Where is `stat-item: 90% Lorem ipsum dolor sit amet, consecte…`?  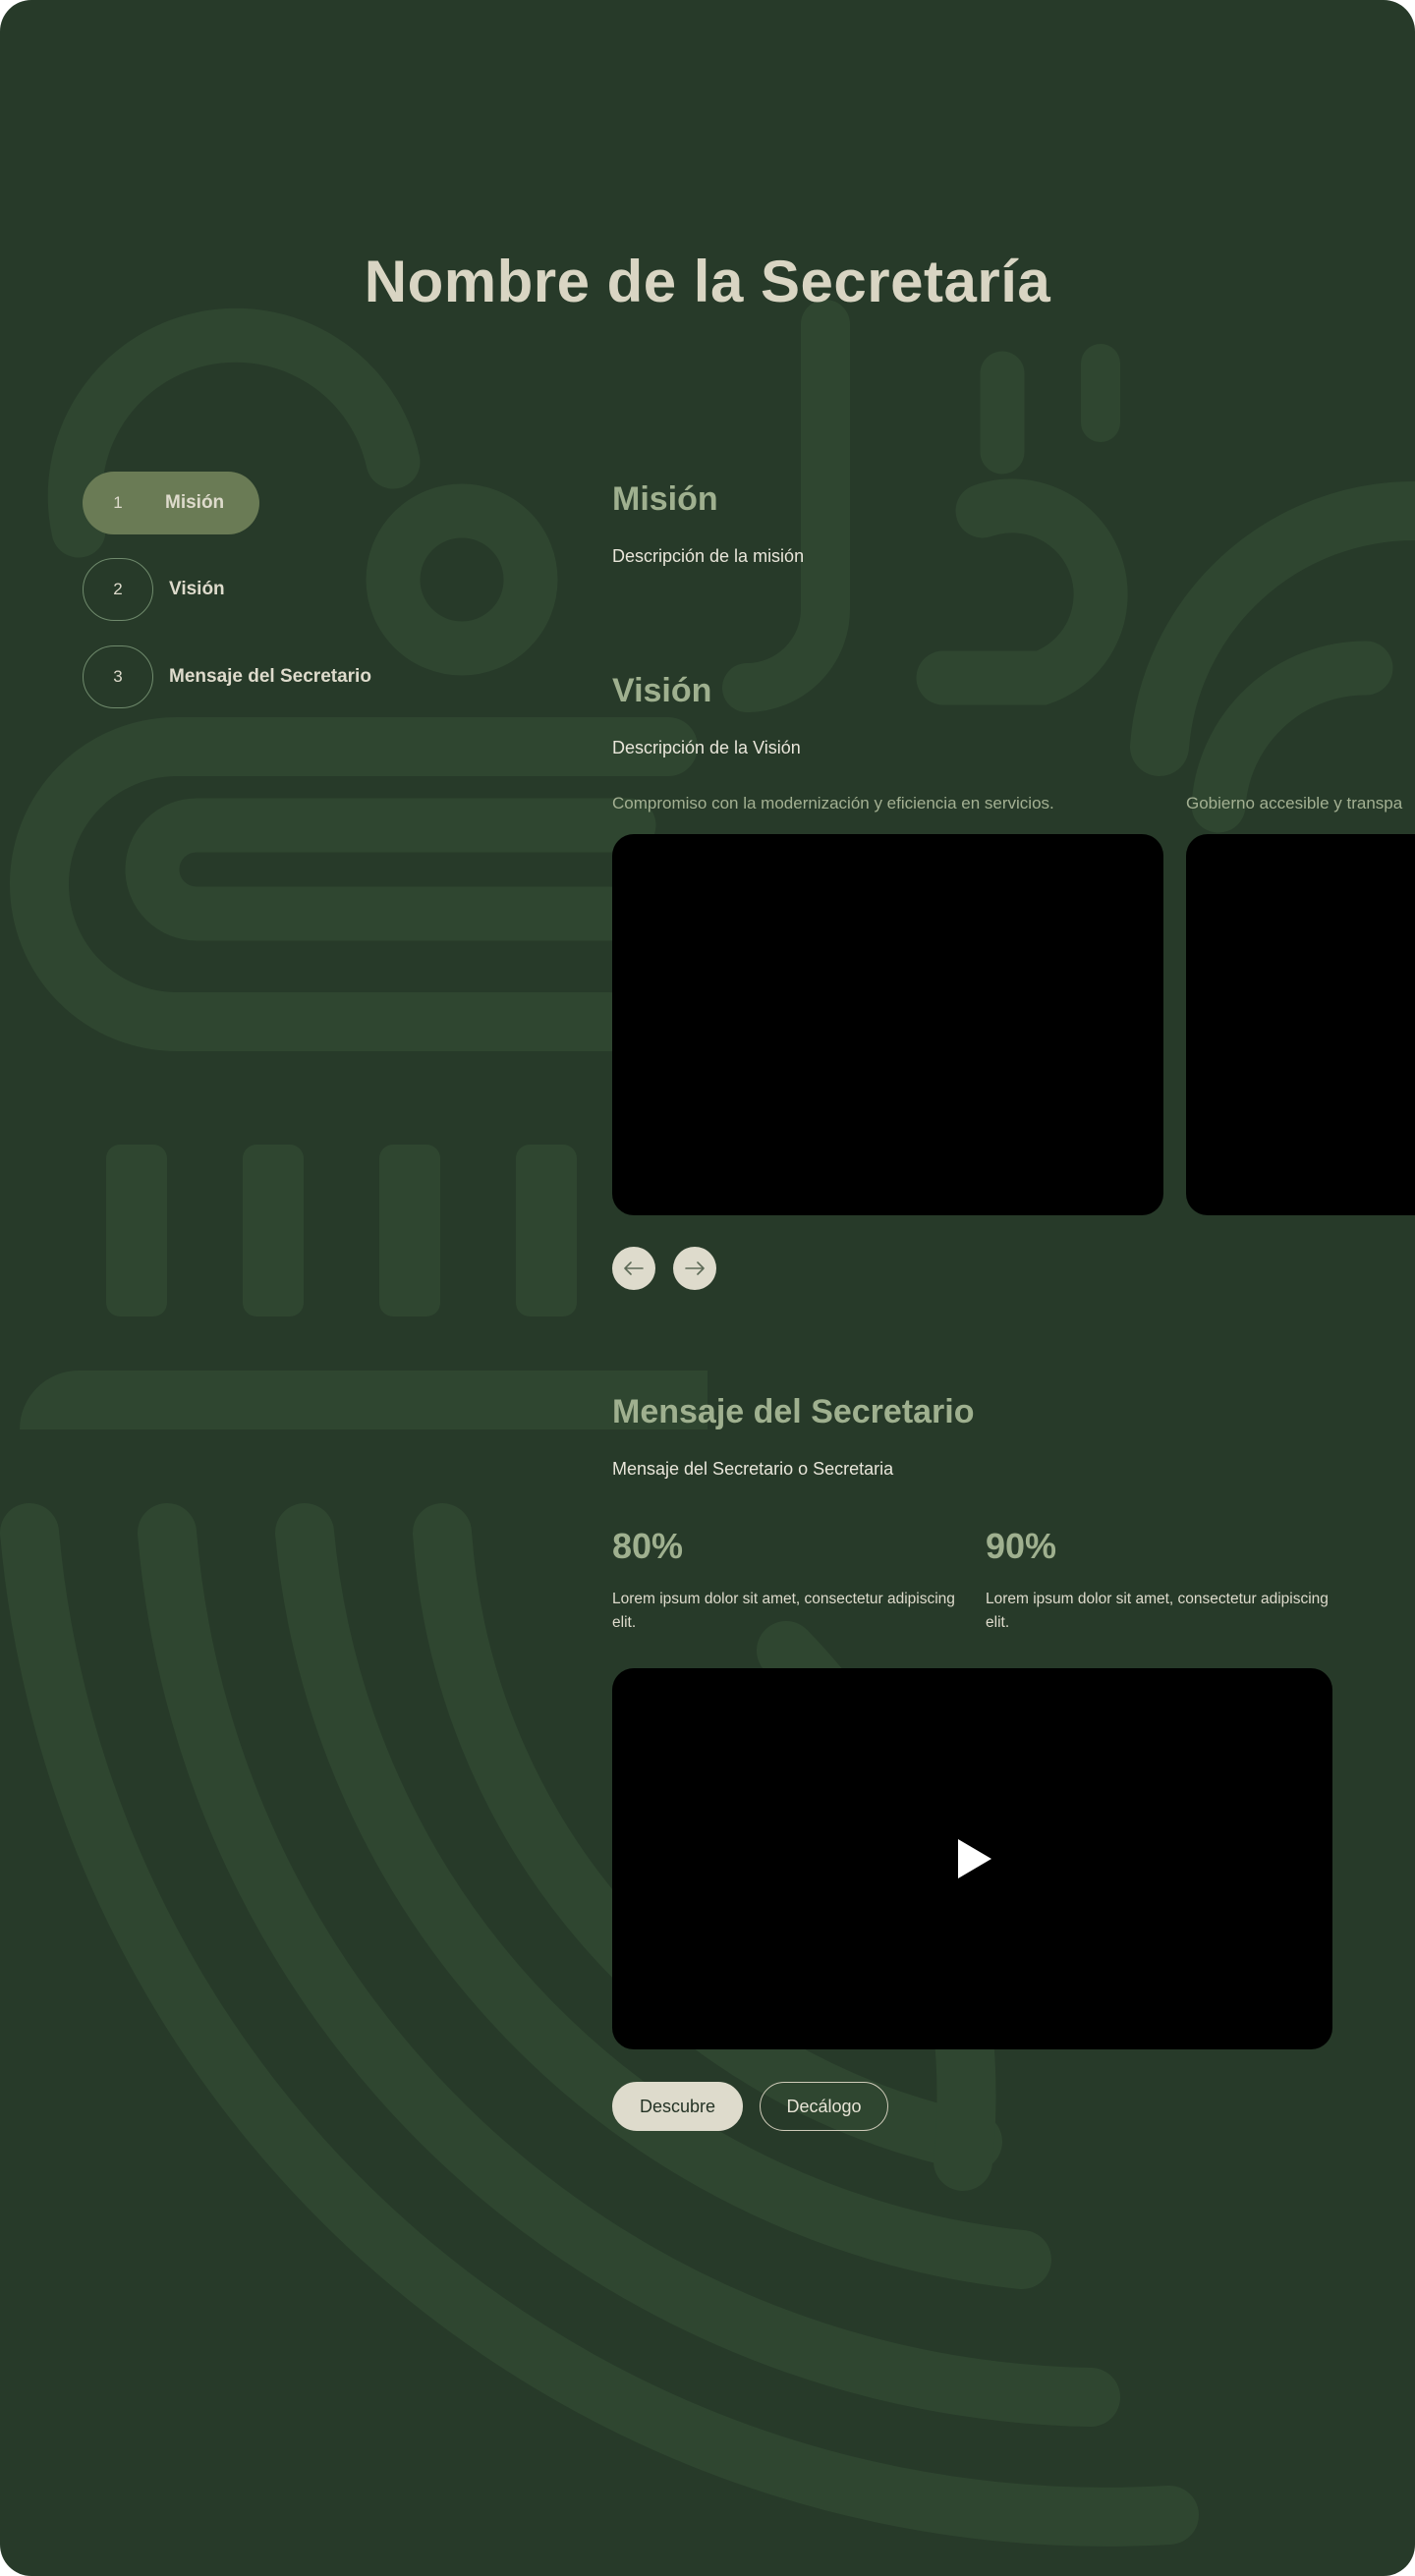
stat-item: 90% Lorem ipsum dolor sit amet, consecte… is located at coordinates (1172, 1580).